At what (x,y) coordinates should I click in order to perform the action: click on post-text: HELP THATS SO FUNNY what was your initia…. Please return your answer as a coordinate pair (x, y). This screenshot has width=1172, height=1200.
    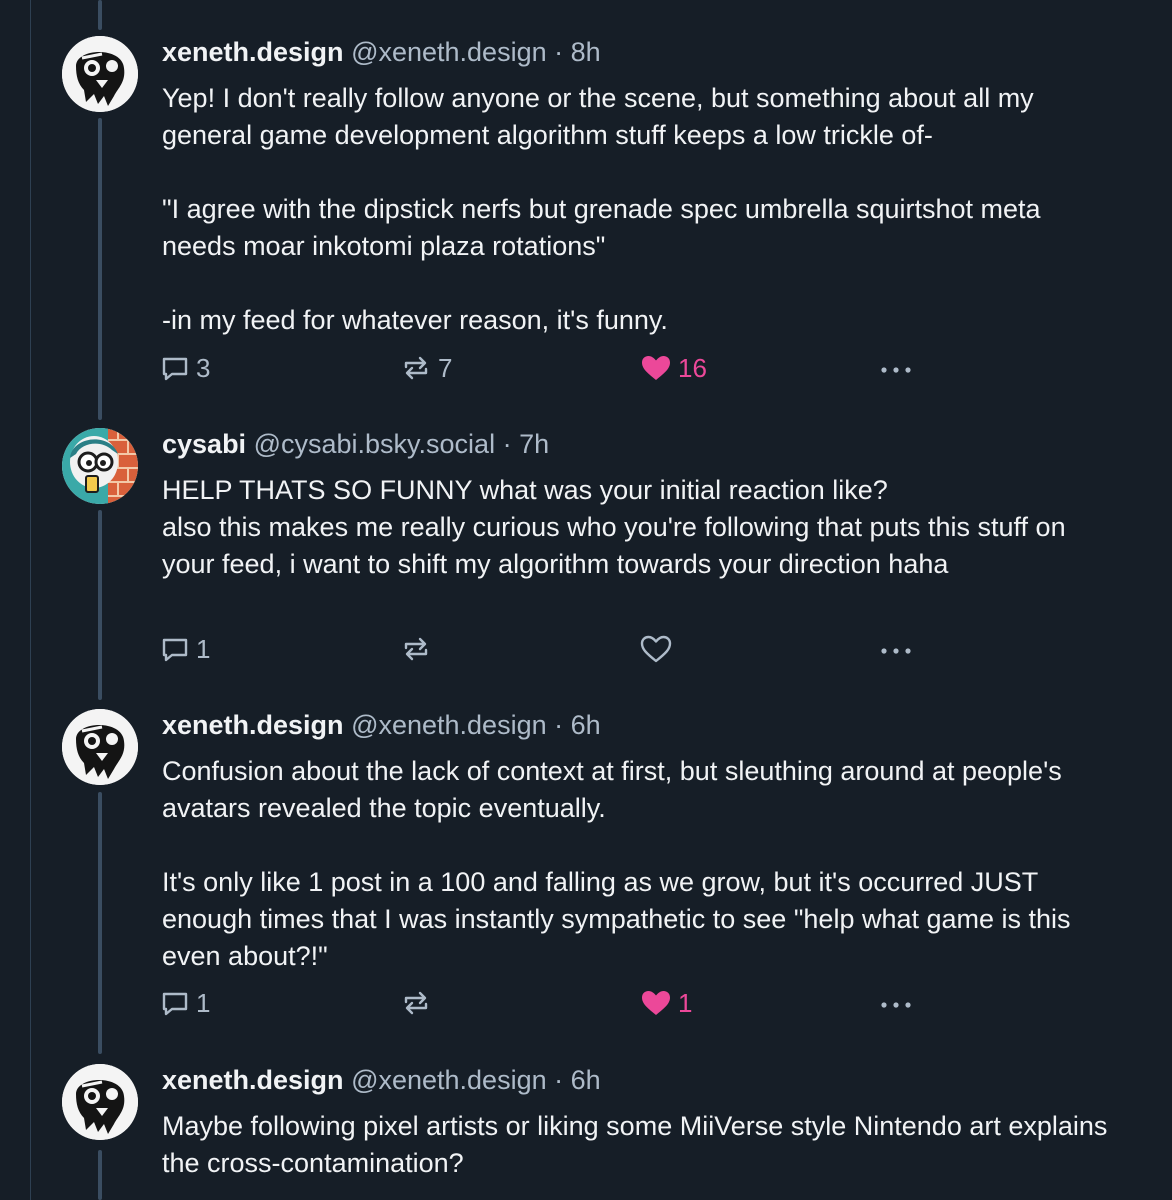
    Looking at the image, I should click on (614, 527).